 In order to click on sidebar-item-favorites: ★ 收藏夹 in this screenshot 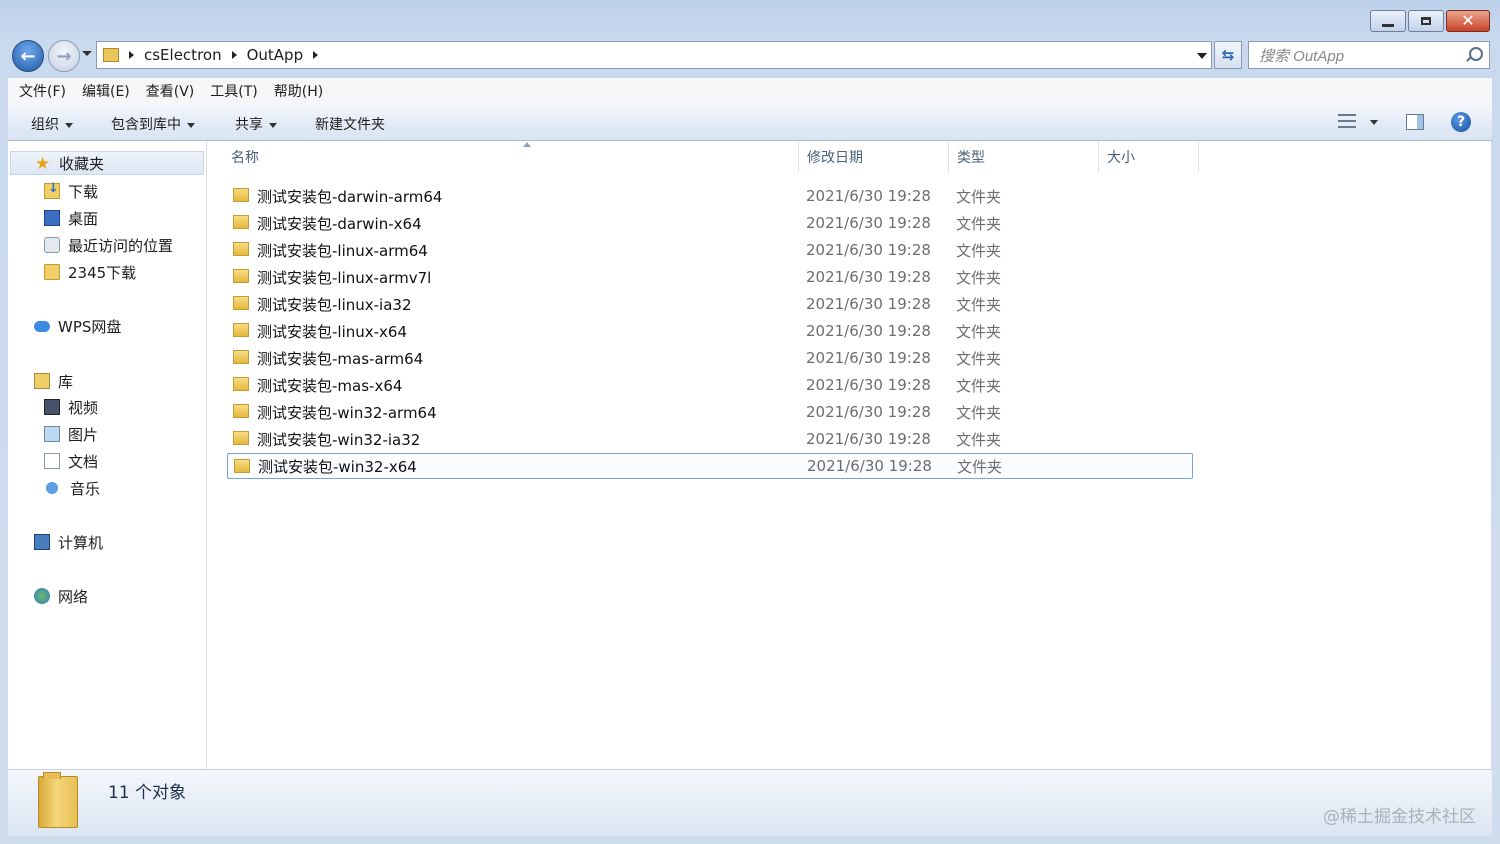, I will do `click(107, 163)`.